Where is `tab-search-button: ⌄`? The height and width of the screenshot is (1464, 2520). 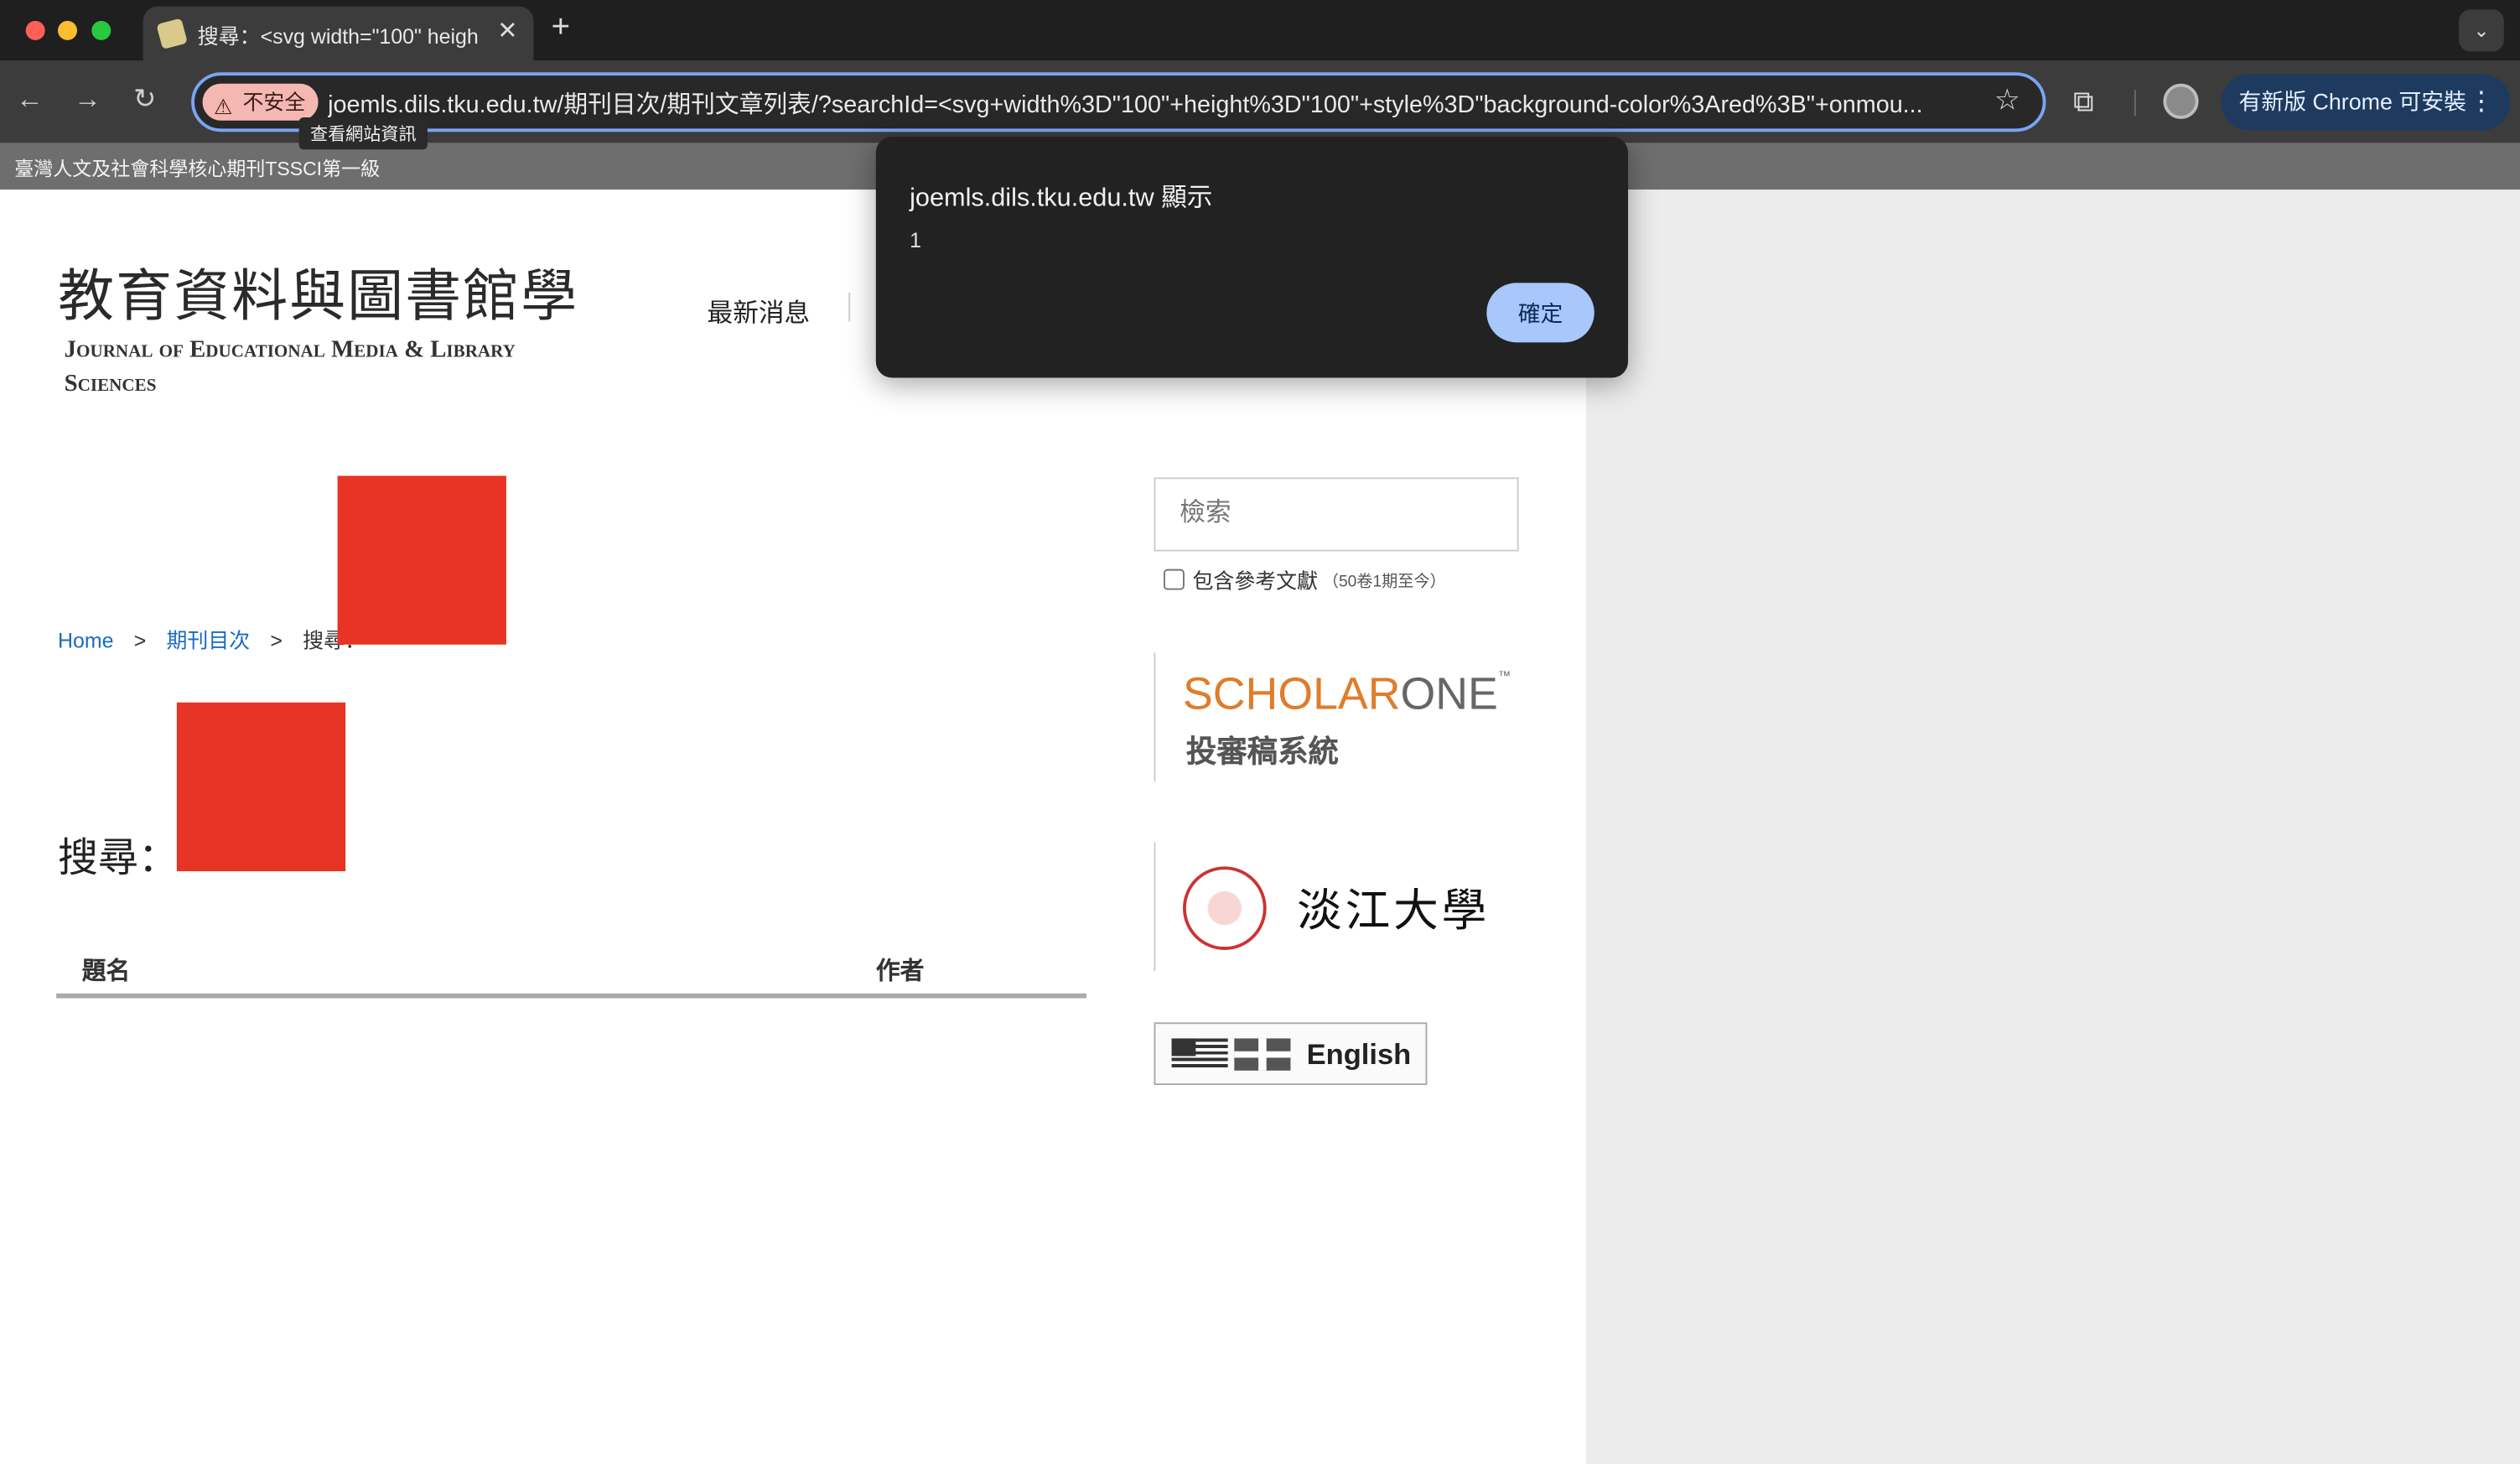 tab-search-button: ⌄ is located at coordinates (2481, 30).